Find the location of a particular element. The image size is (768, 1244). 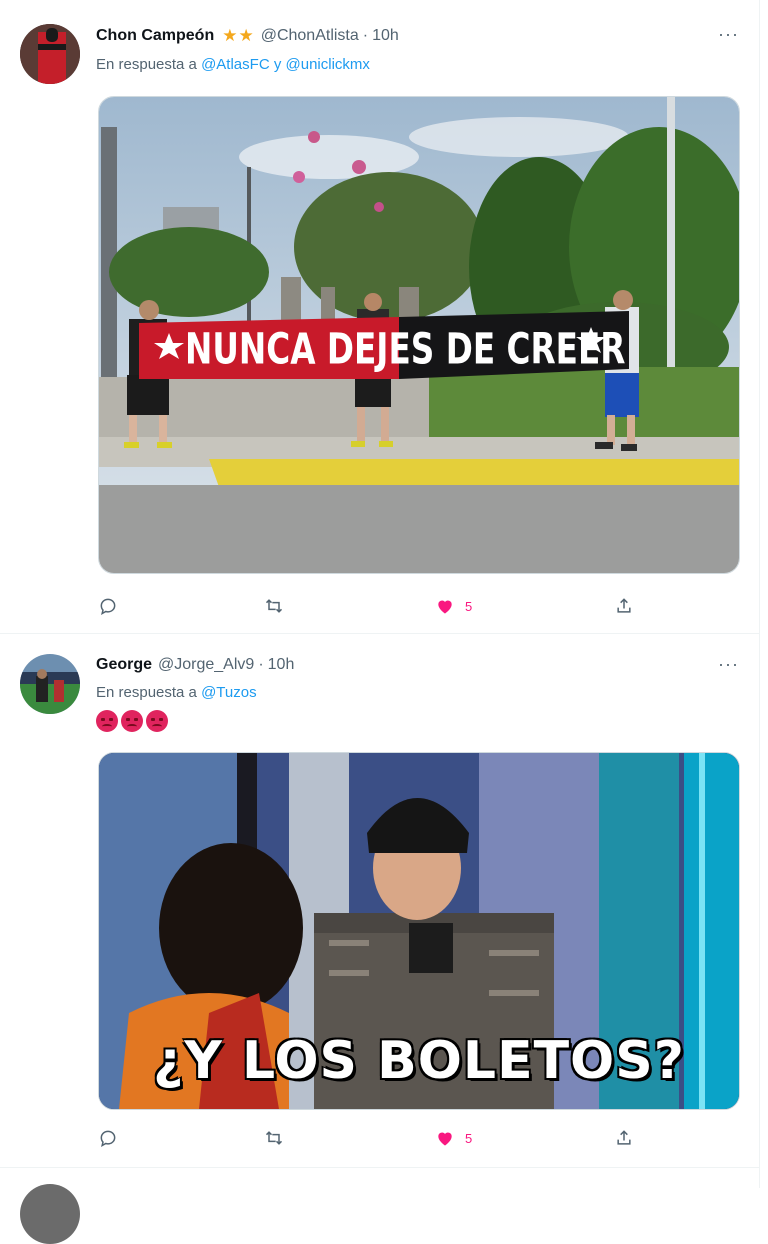

mention-link: @Tuzos is located at coordinates (229, 692).